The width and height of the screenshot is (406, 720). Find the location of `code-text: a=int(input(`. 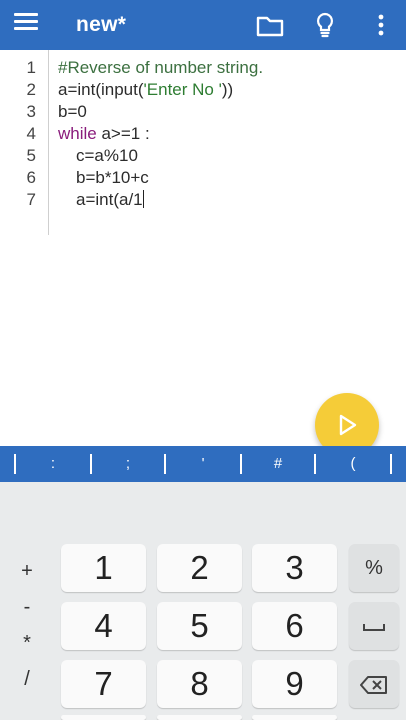

code-text: a=int(input( is located at coordinates (101, 89).